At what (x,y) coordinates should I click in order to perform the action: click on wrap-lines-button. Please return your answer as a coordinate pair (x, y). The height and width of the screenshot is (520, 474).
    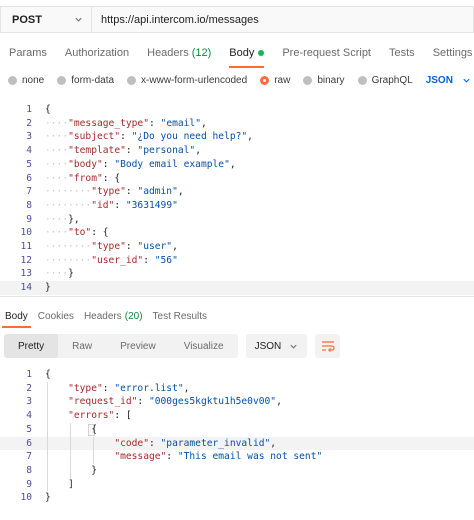
    Looking at the image, I should click on (328, 346).